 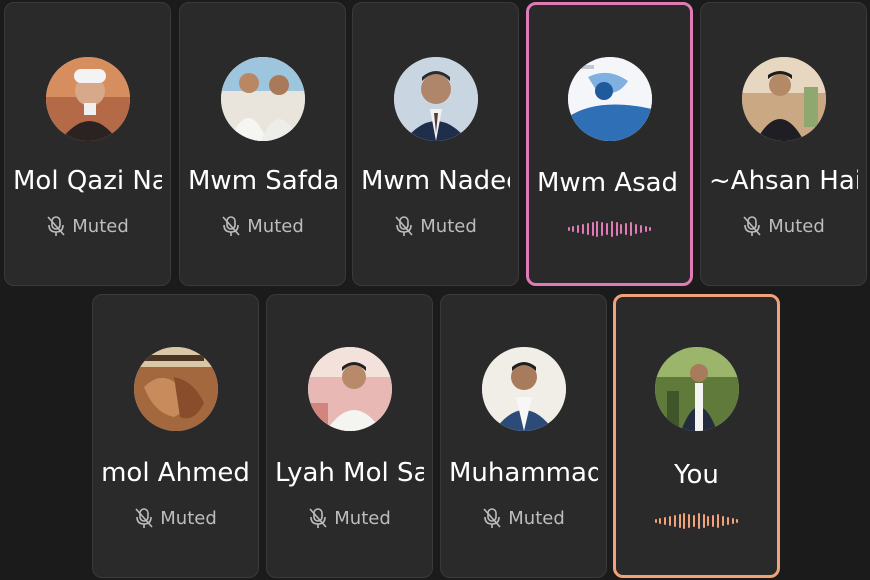 What do you see at coordinates (435, 181) in the screenshot?
I see `participant-name: Mwm Nadee` at bounding box center [435, 181].